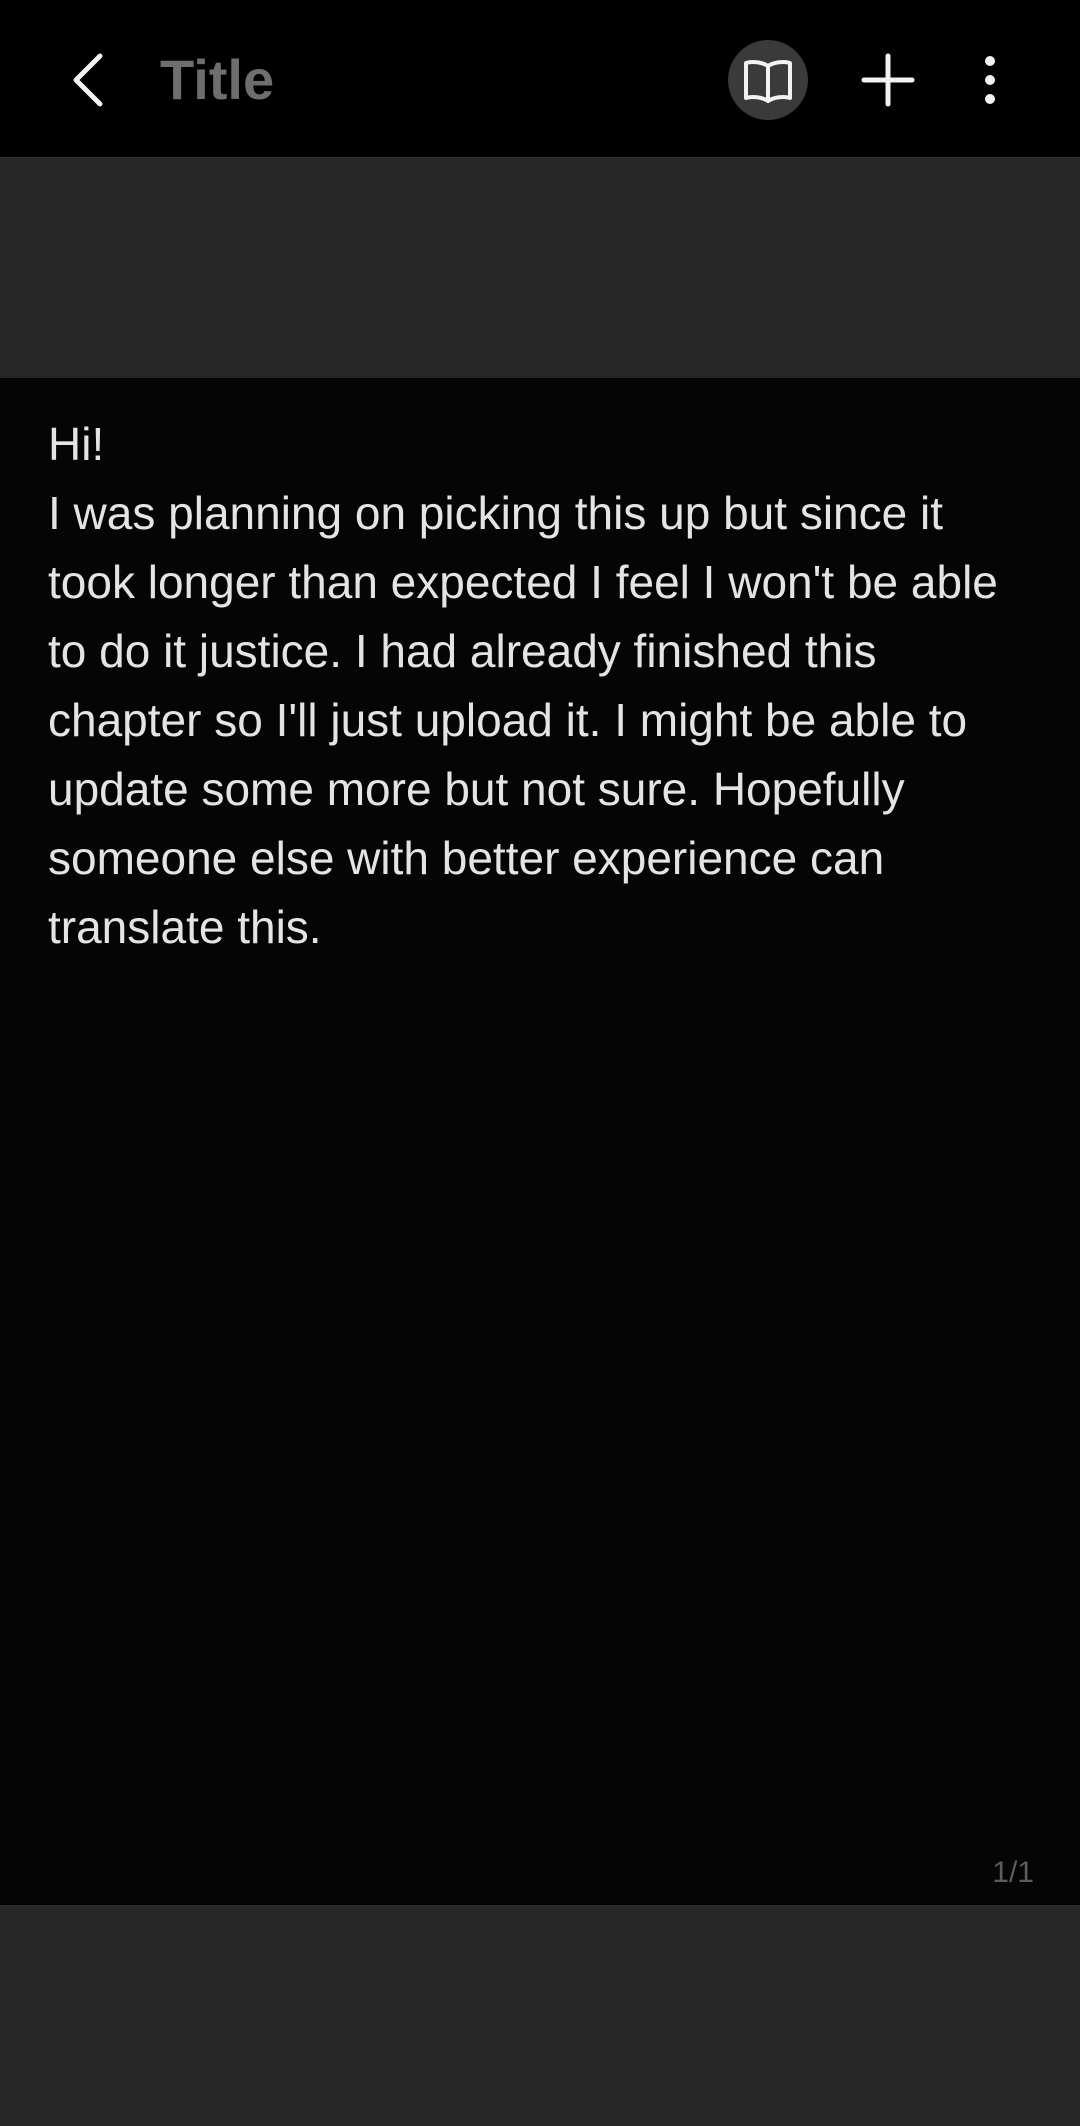 The image size is (1080, 2126). I want to click on chevron-left-icon, so click(88, 80).